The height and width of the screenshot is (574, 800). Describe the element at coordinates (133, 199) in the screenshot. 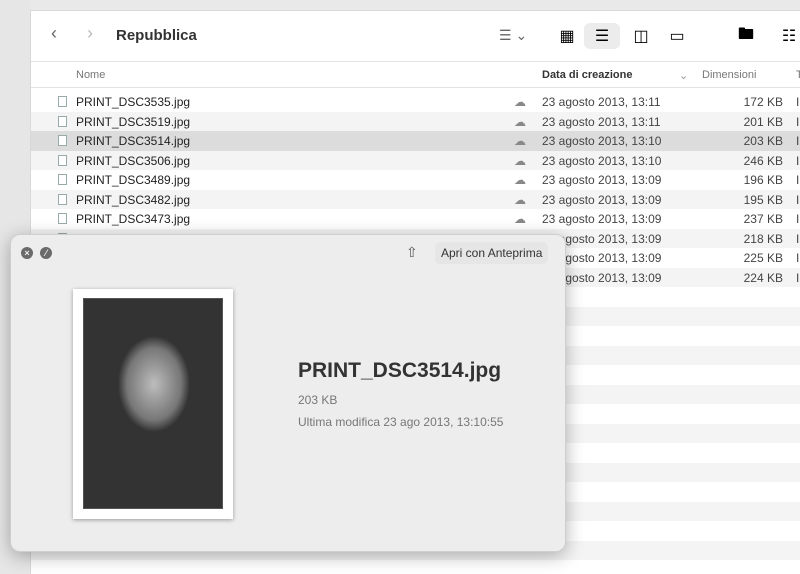

I see `file-name: PRINT_DSC3482.jpg` at that location.